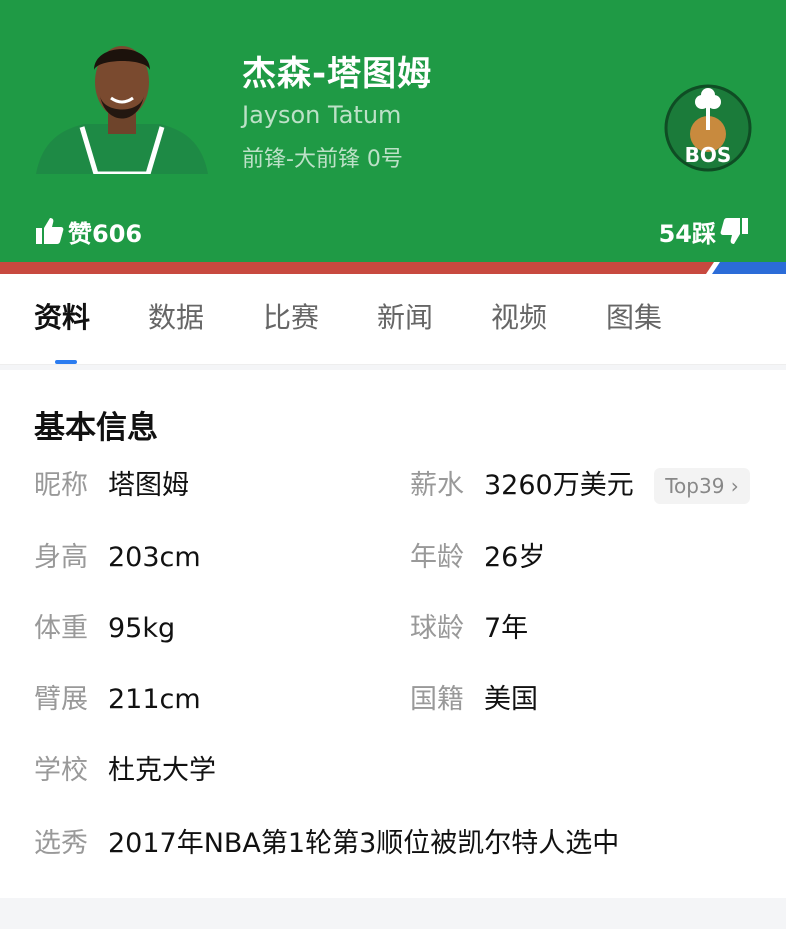 The image size is (786, 929). What do you see at coordinates (61, 485) in the screenshot?
I see `info-label: 昵称` at bounding box center [61, 485].